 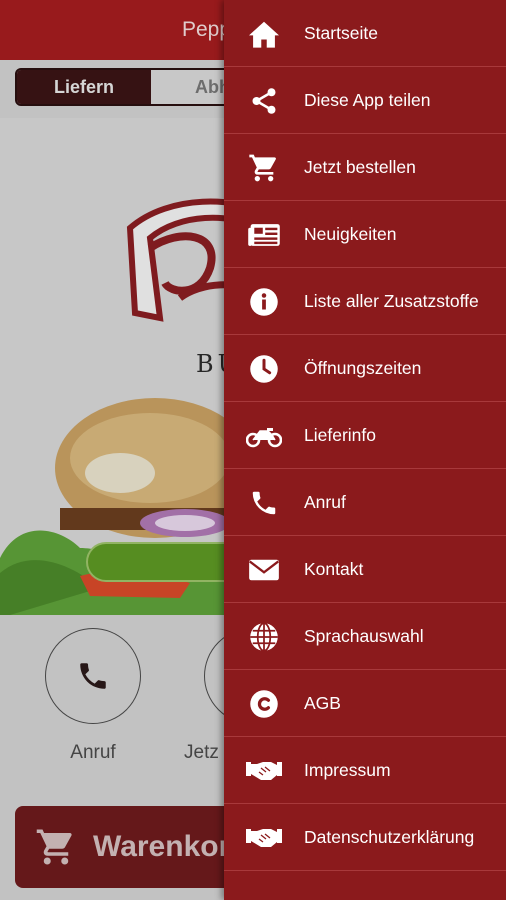 I want to click on menu-label: Sprachauswahl, so click(x=364, y=636).